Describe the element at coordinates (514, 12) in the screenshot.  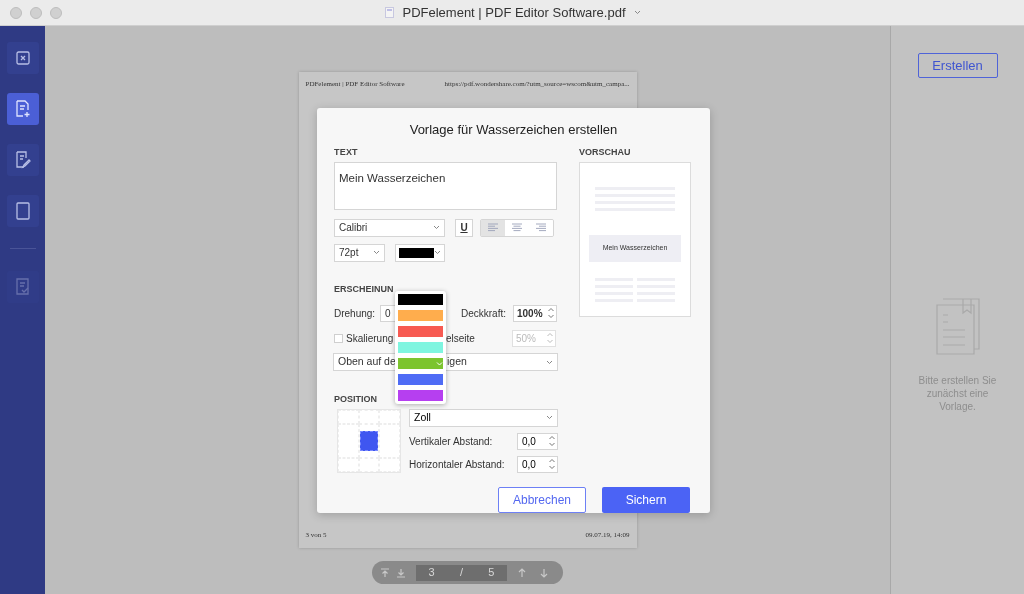
I see `window-title: PDFelement | PDF Editor Software.pdf` at that location.